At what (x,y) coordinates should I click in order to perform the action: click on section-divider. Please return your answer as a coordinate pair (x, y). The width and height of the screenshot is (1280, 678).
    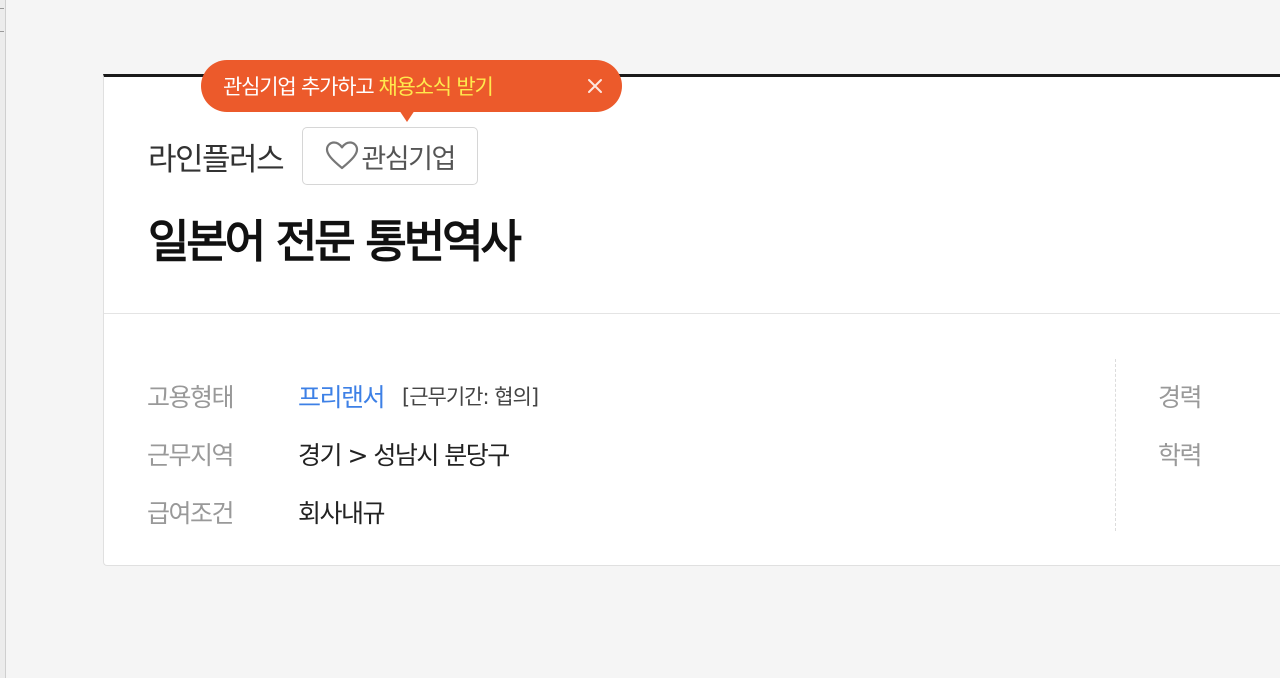
    Looking at the image, I should click on (692, 313).